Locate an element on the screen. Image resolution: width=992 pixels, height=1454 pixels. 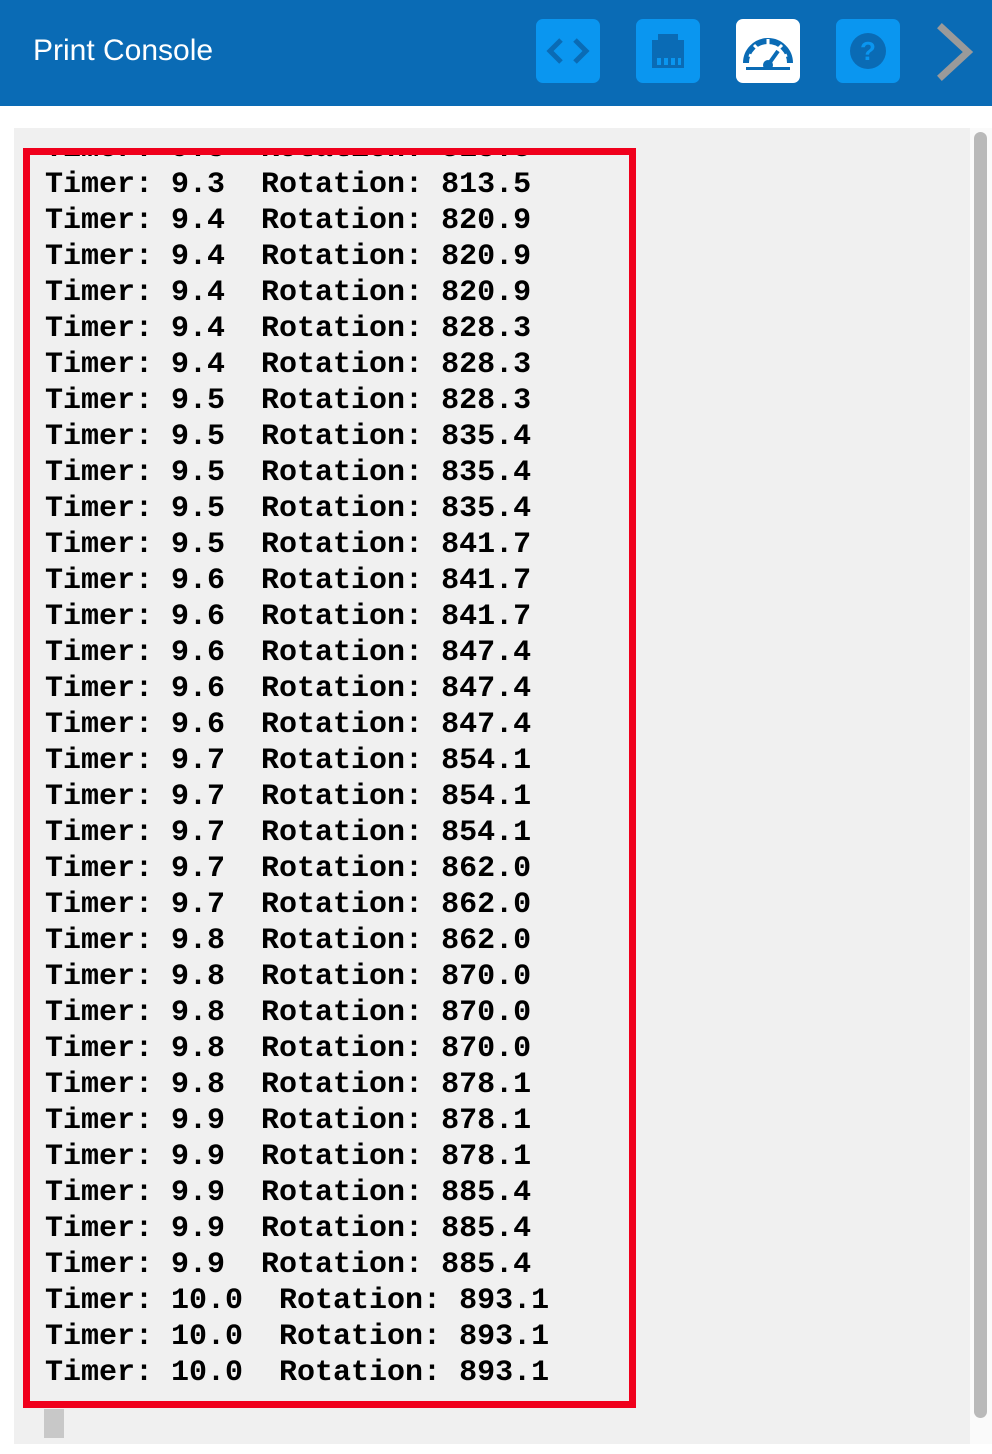
device-button is located at coordinates (668, 51).